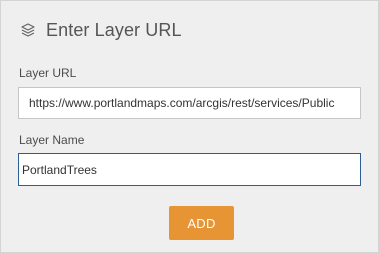 The width and height of the screenshot is (379, 253). What do you see at coordinates (189, 103) in the screenshot?
I see `layer-url-input` at bounding box center [189, 103].